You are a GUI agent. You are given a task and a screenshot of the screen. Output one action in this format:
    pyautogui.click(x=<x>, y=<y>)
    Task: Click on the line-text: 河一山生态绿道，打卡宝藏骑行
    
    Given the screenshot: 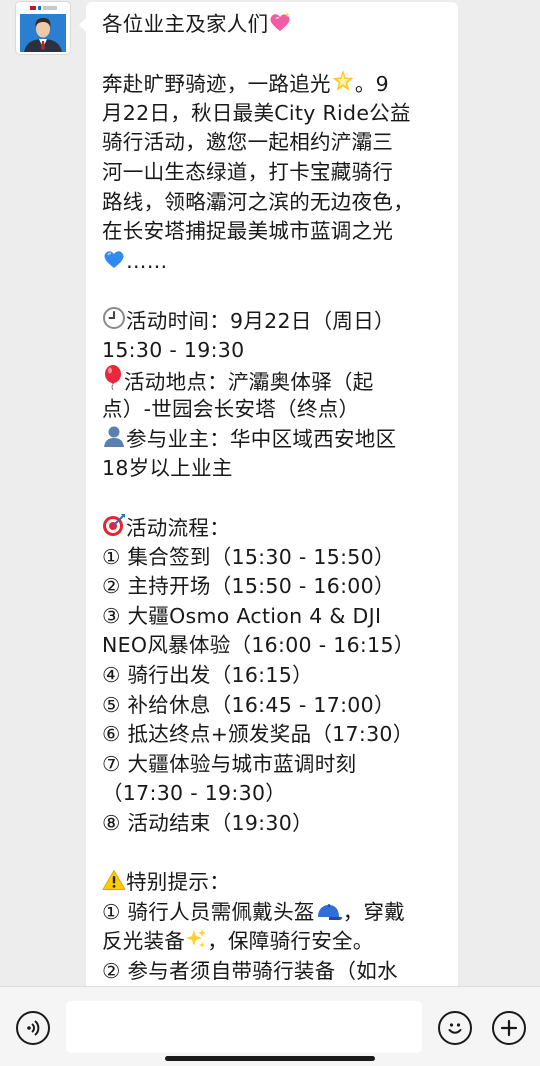 What is the action you would take?
    pyautogui.click(x=248, y=171)
    